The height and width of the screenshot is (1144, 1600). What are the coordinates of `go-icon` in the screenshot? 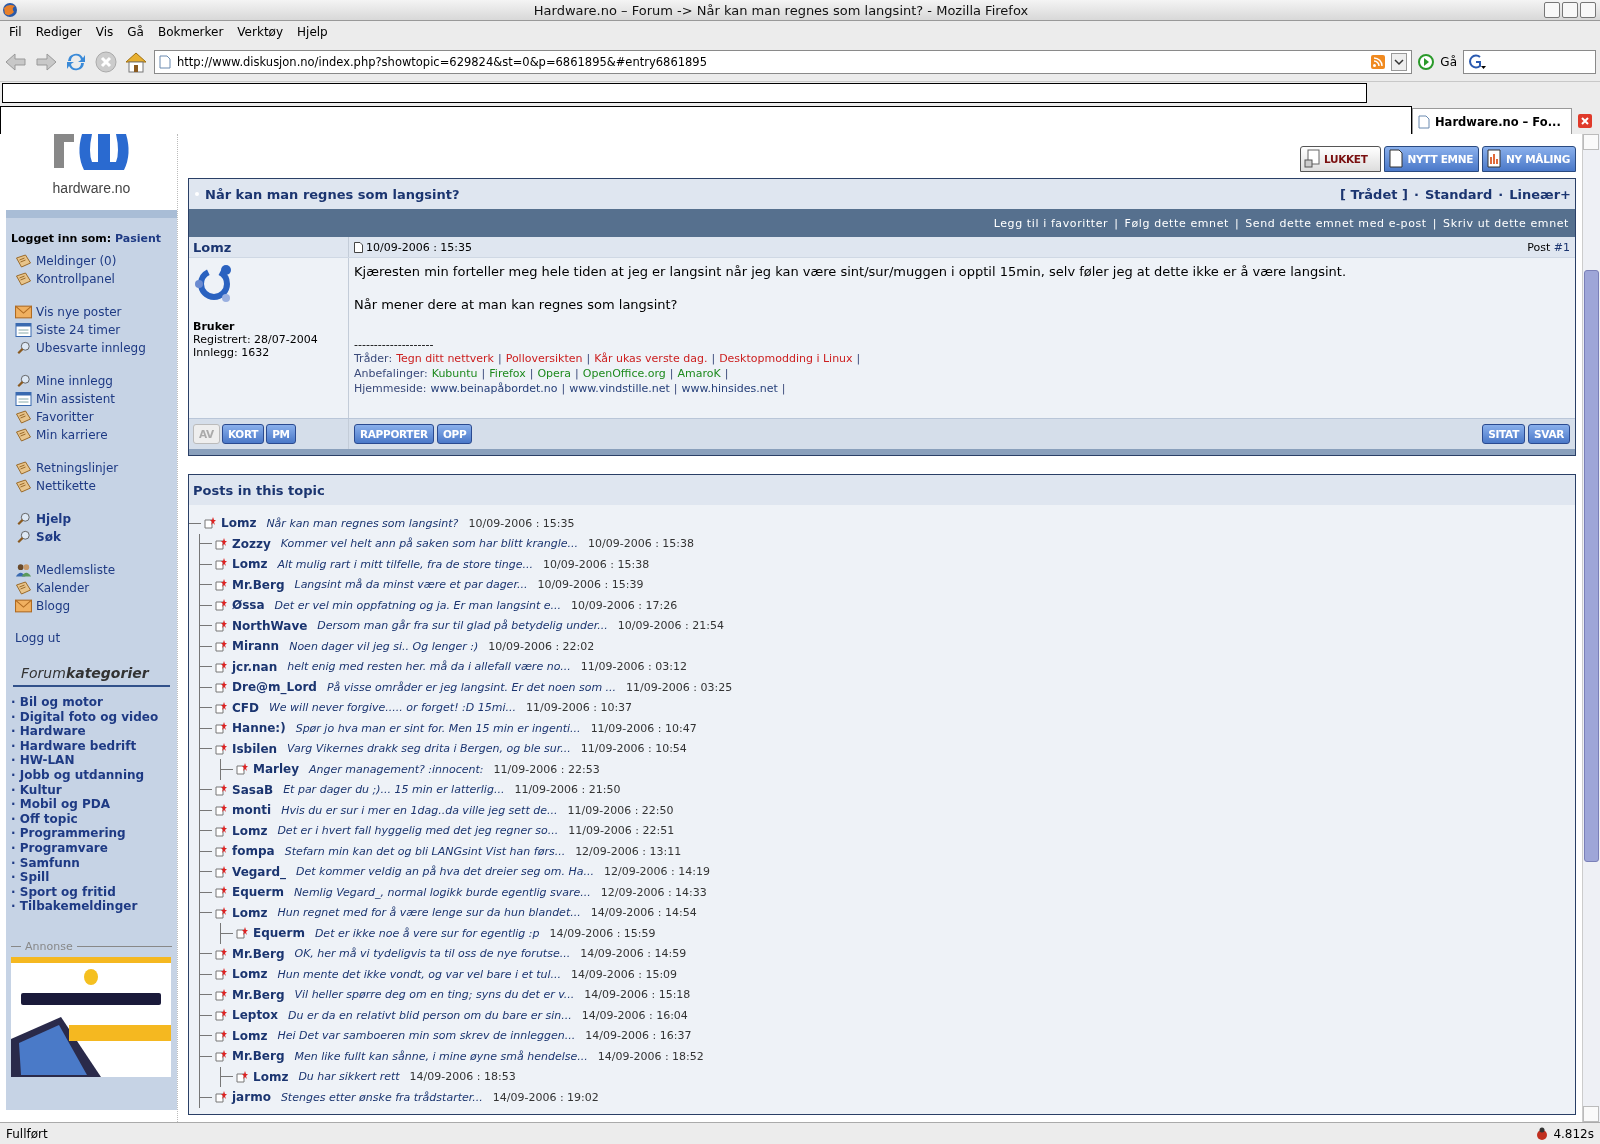 It's located at (1426, 62).